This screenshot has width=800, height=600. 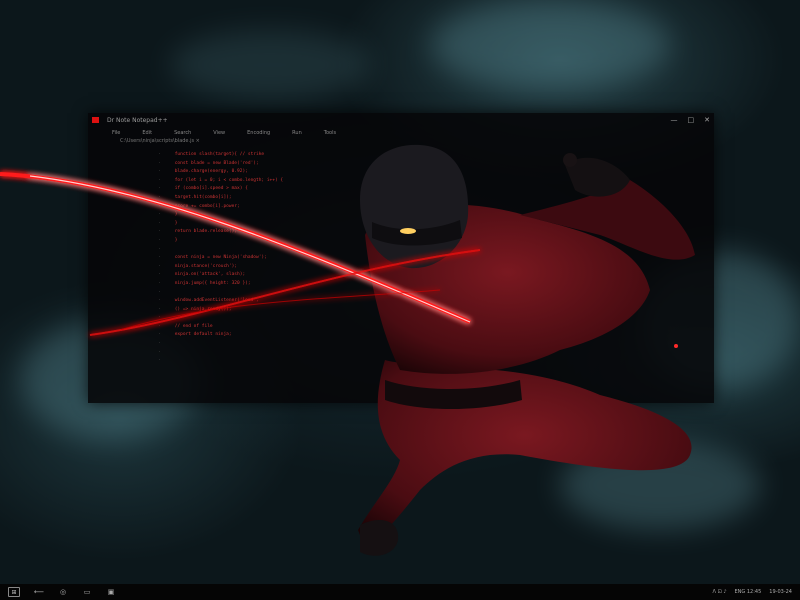 What do you see at coordinates (780, 592) in the screenshot?
I see `tray-date: 19-03-24` at bounding box center [780, 592].